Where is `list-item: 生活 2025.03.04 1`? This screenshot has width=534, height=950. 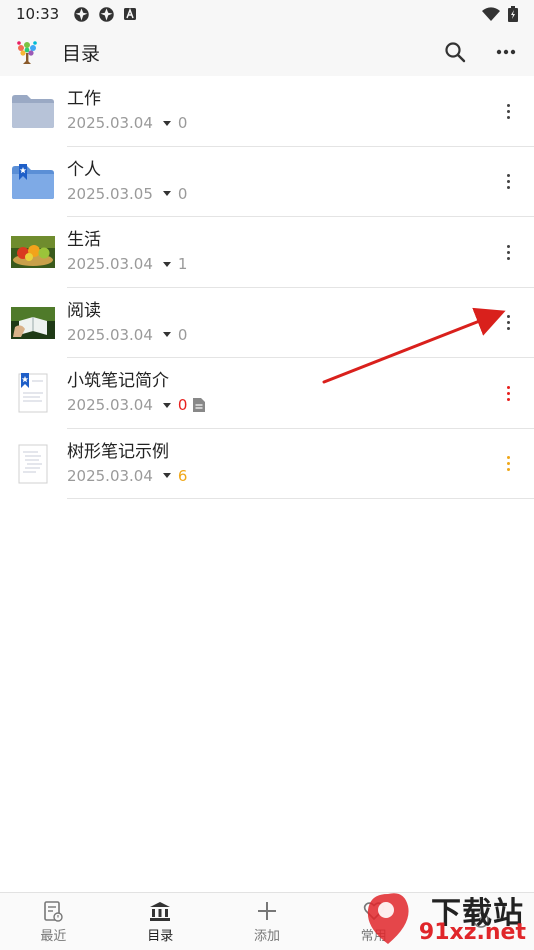
list-item: 生活 2025.03.04 1 is located at coordinates (267, 252).